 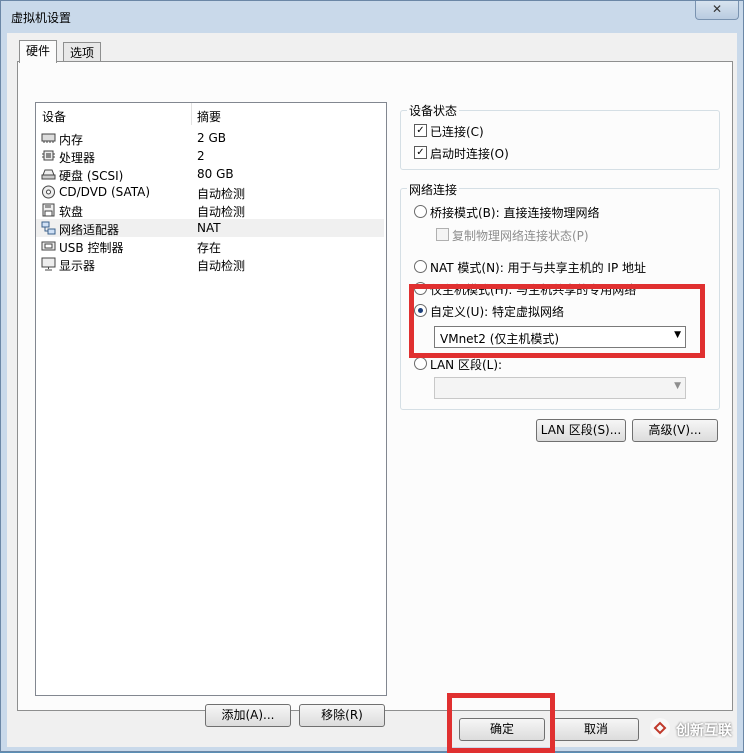 I want to click on device-row-cd-dvd: CD/DVD (SATA) 自动检测, so click(x=210, y=192).